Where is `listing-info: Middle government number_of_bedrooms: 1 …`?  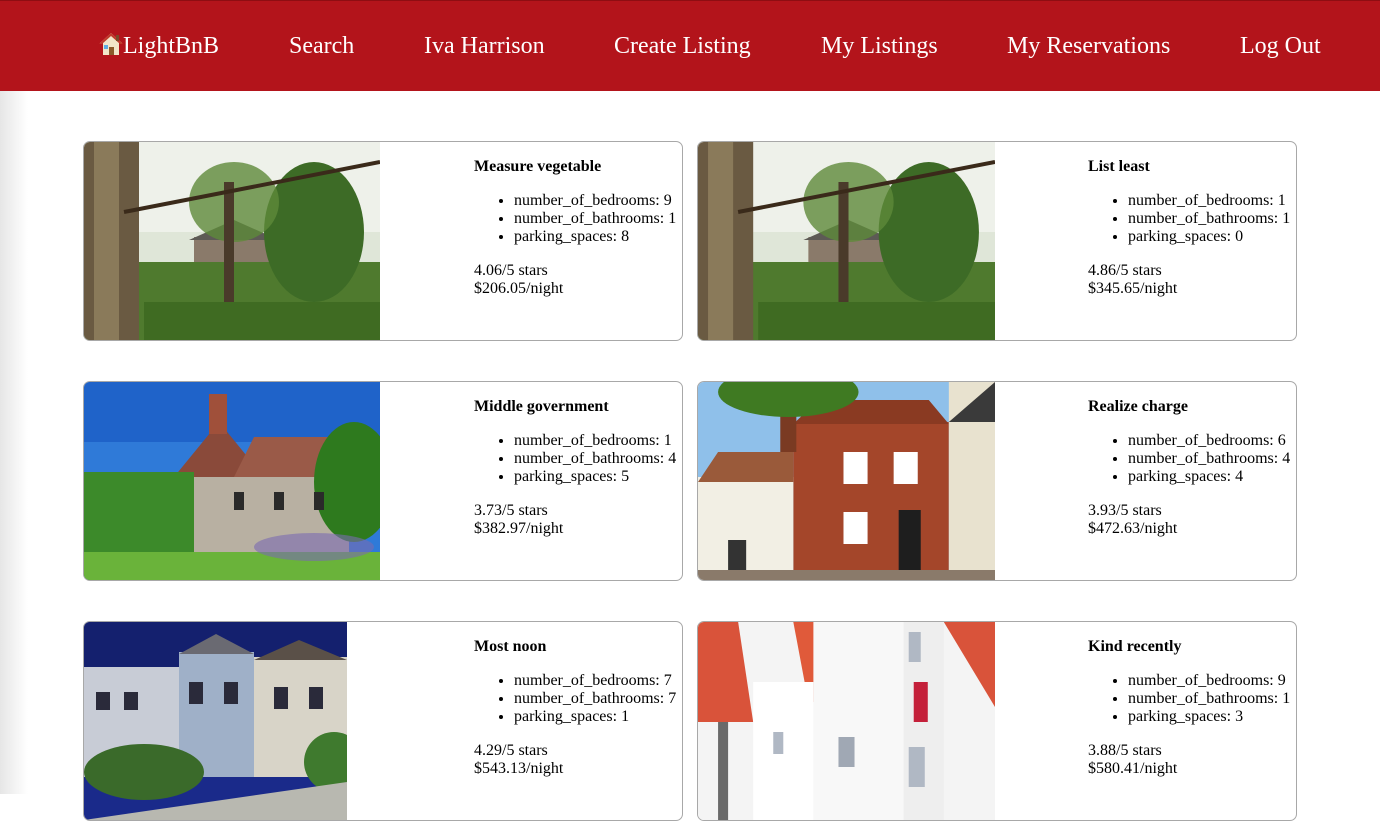
listing-info: Middle government number_of_bedrooms: 1 … is located at coordinates (578, 468).